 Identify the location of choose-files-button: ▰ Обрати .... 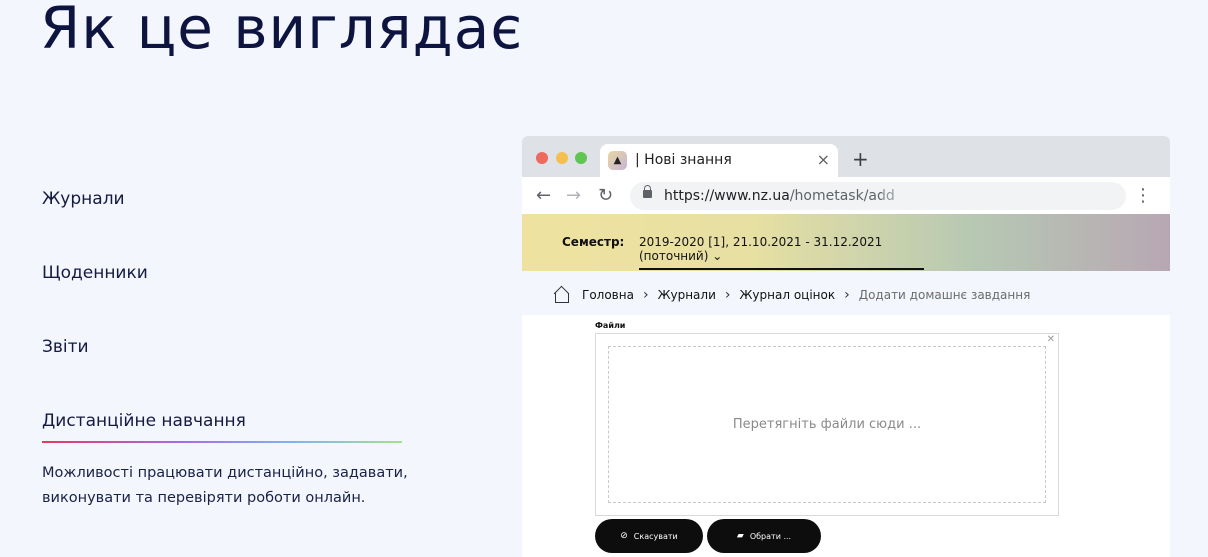
(764, 536).